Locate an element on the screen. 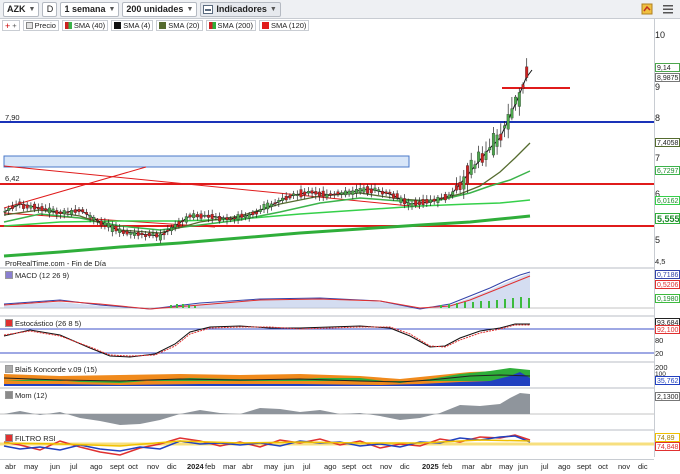 This screenshot has height=474, width=680. macd-badge-3: 0,1980 is located at coordinates (667, 298).